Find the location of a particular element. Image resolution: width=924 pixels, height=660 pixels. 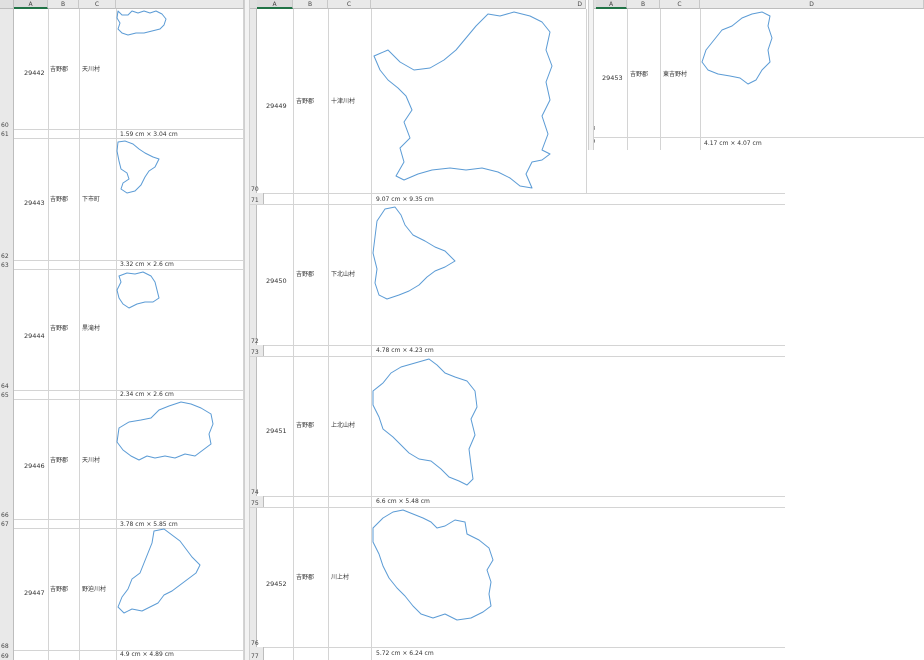

shape-size-label: 6.6 cm × 5.48 cm is located at coordinates (403, 501).